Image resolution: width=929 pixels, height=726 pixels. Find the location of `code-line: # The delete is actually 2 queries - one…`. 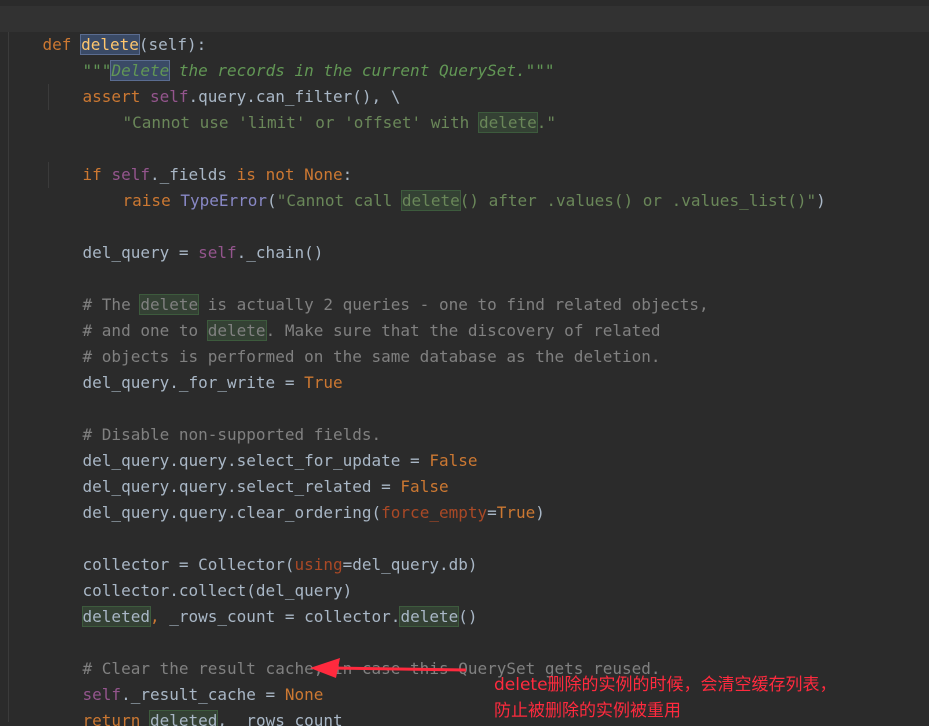

code-line: # The delete is actually 2 queries - one… is located at coordinates (376, 290).